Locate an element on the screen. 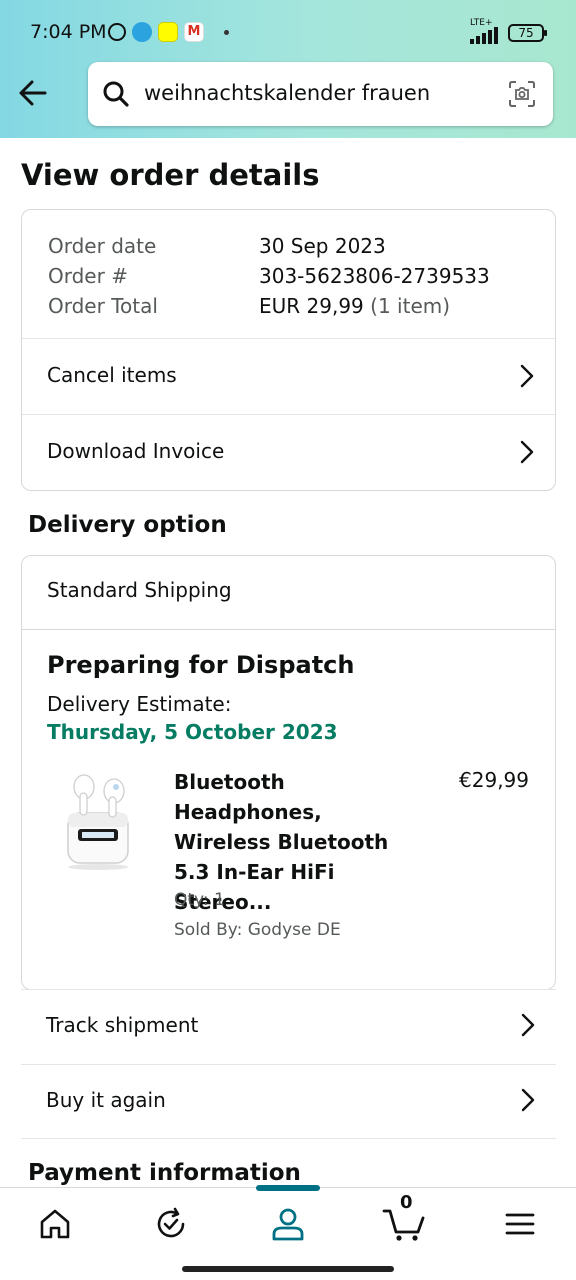  gmail-icon: M is located at coordinates (194, 32).